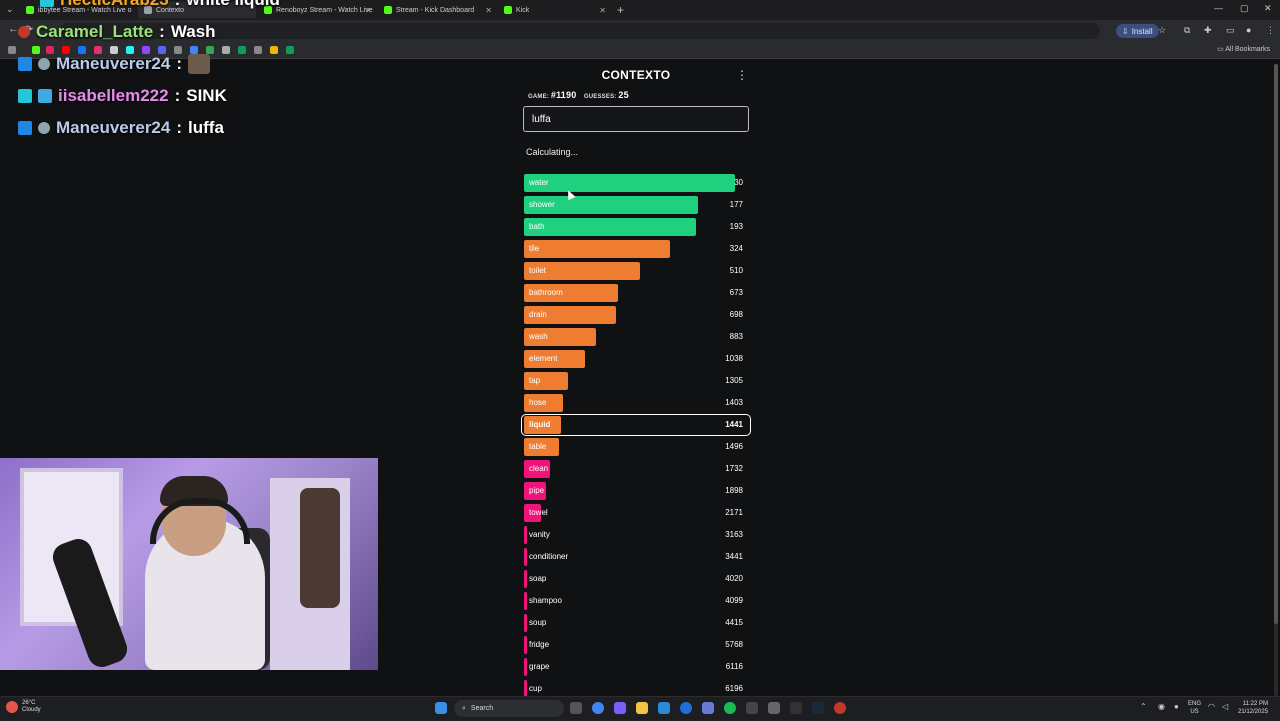  I want to click on bookmark-star-icon: ☆, so click(1162, 30).